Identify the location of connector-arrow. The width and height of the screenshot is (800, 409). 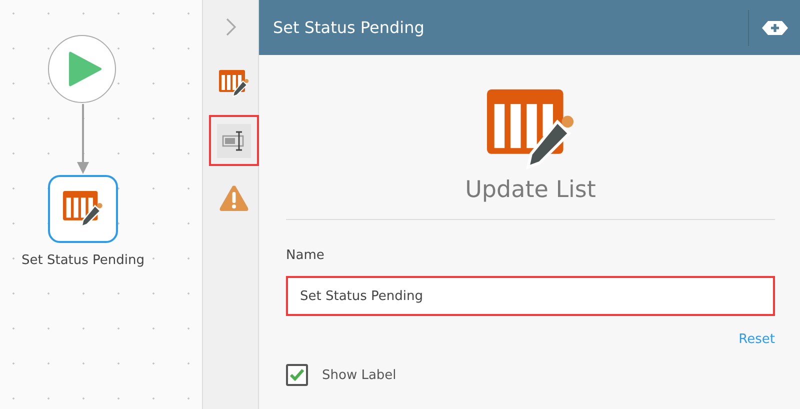
(83, 139).